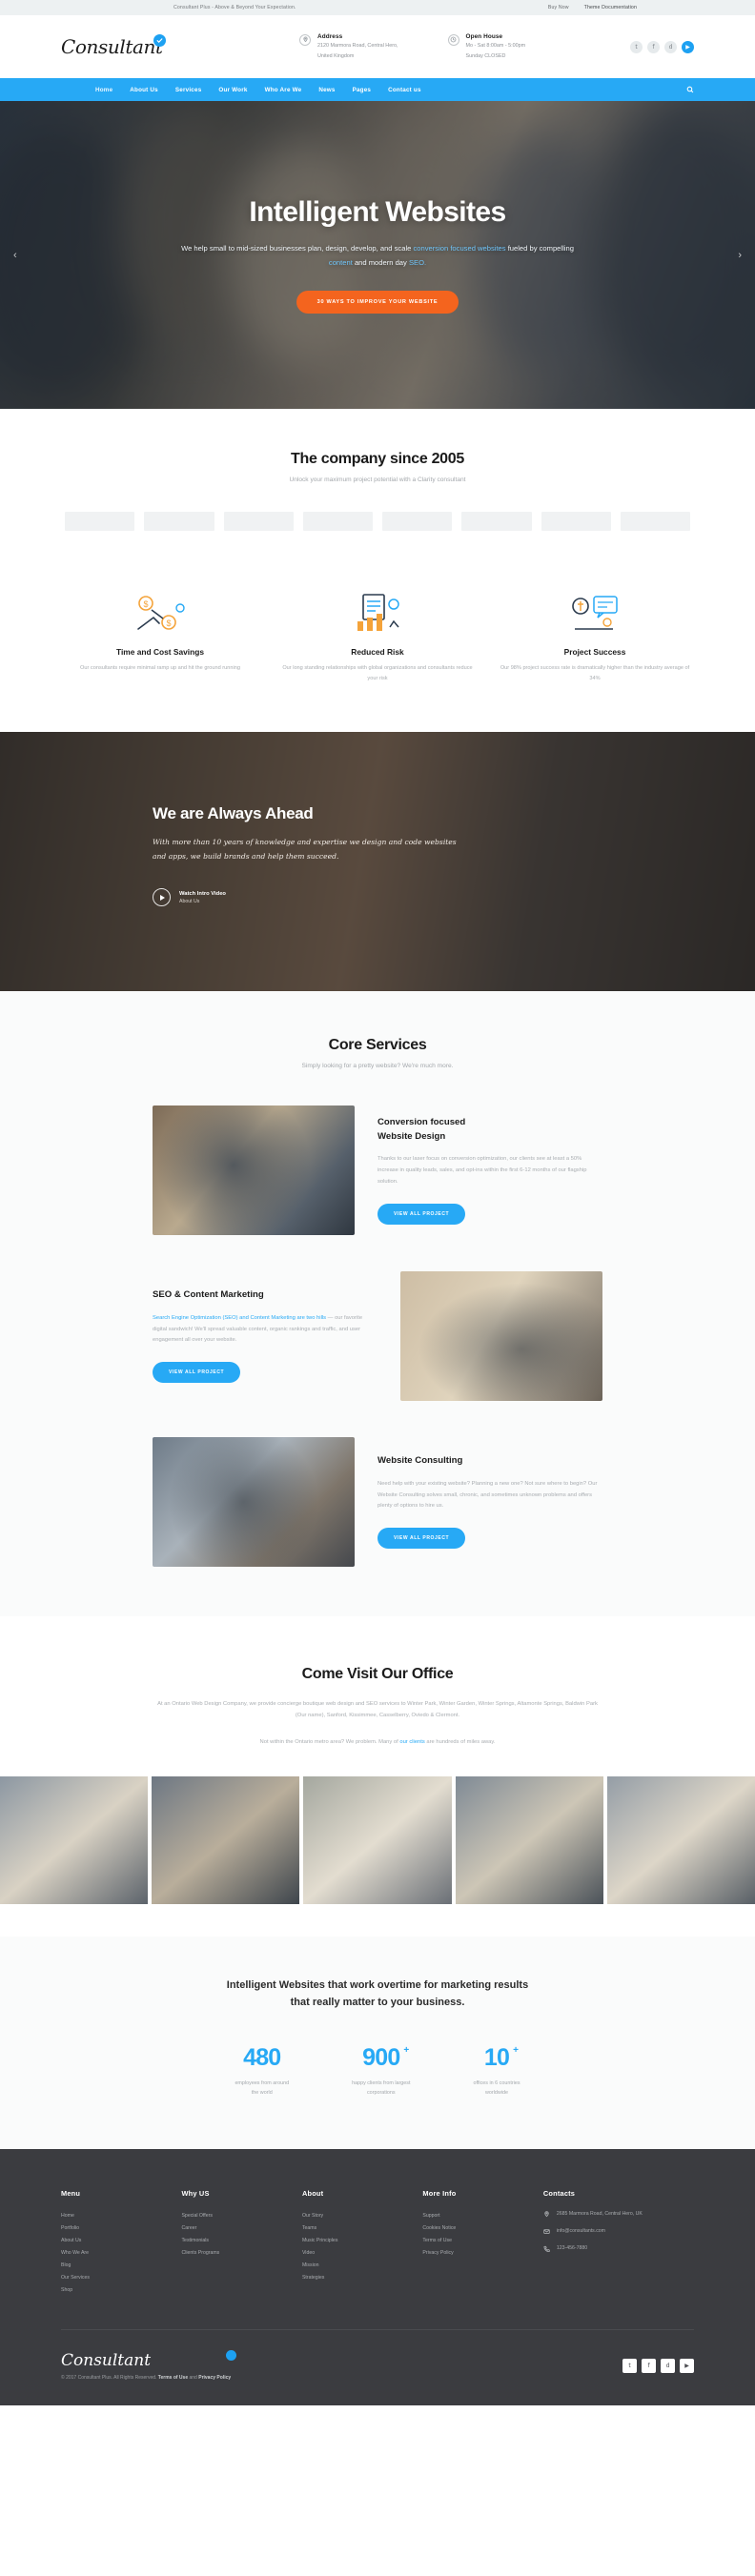  I want to click on openhouse-line-1: Mo - Sat 8:00am - 5:00pm, so click(495, 46).